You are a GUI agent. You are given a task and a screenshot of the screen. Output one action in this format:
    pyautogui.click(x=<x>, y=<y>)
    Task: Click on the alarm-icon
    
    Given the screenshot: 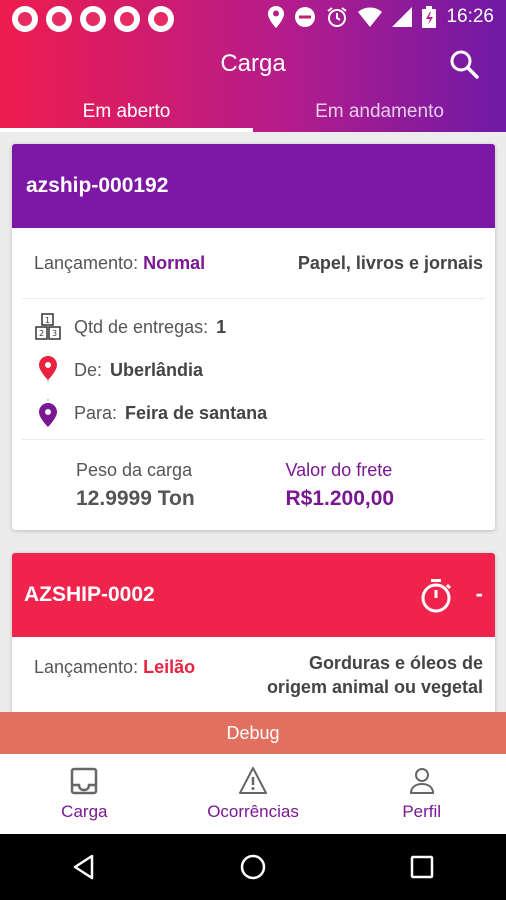 What is the action you would take?
    pyautogui.click(x=337, y=17)
    